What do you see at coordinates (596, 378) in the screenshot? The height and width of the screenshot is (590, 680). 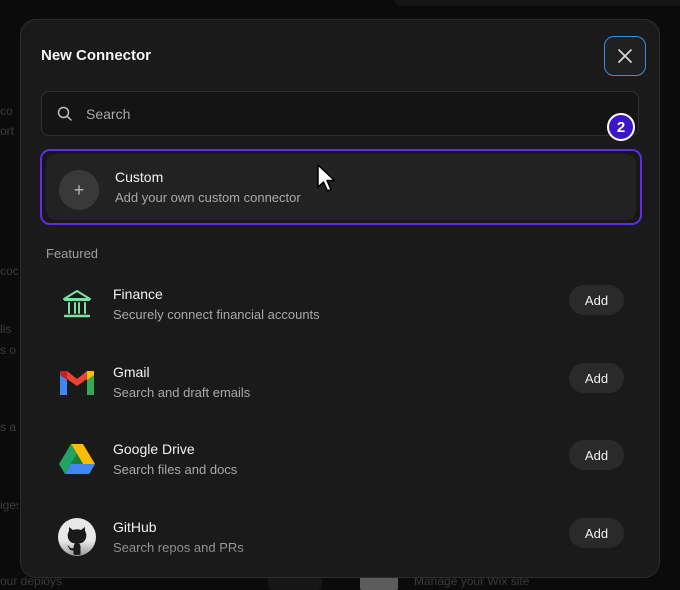 I see `add-gmail-button: Add` at bounding box center [596, 378].